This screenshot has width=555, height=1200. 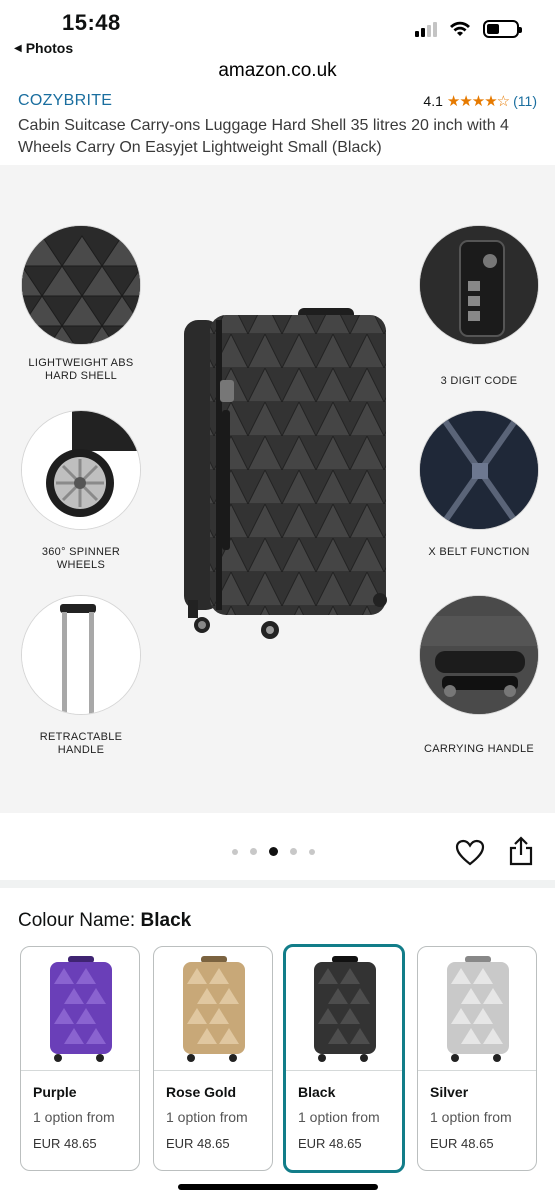 What do you see at coordinates (81, 655) in the screenshot?
I see `retractable-handle-image` at bounding box center [81, 655].